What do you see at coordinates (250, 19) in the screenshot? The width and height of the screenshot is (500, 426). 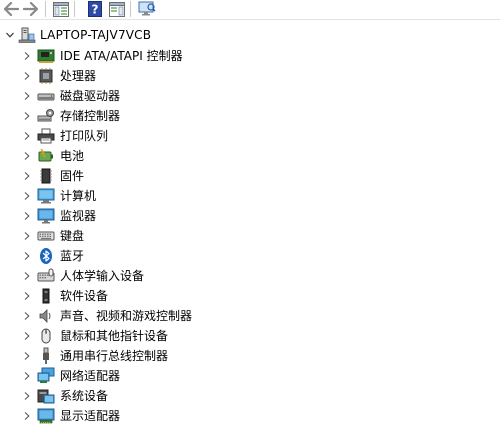 I see `toolbar-border` at bounding box center [250, 19].